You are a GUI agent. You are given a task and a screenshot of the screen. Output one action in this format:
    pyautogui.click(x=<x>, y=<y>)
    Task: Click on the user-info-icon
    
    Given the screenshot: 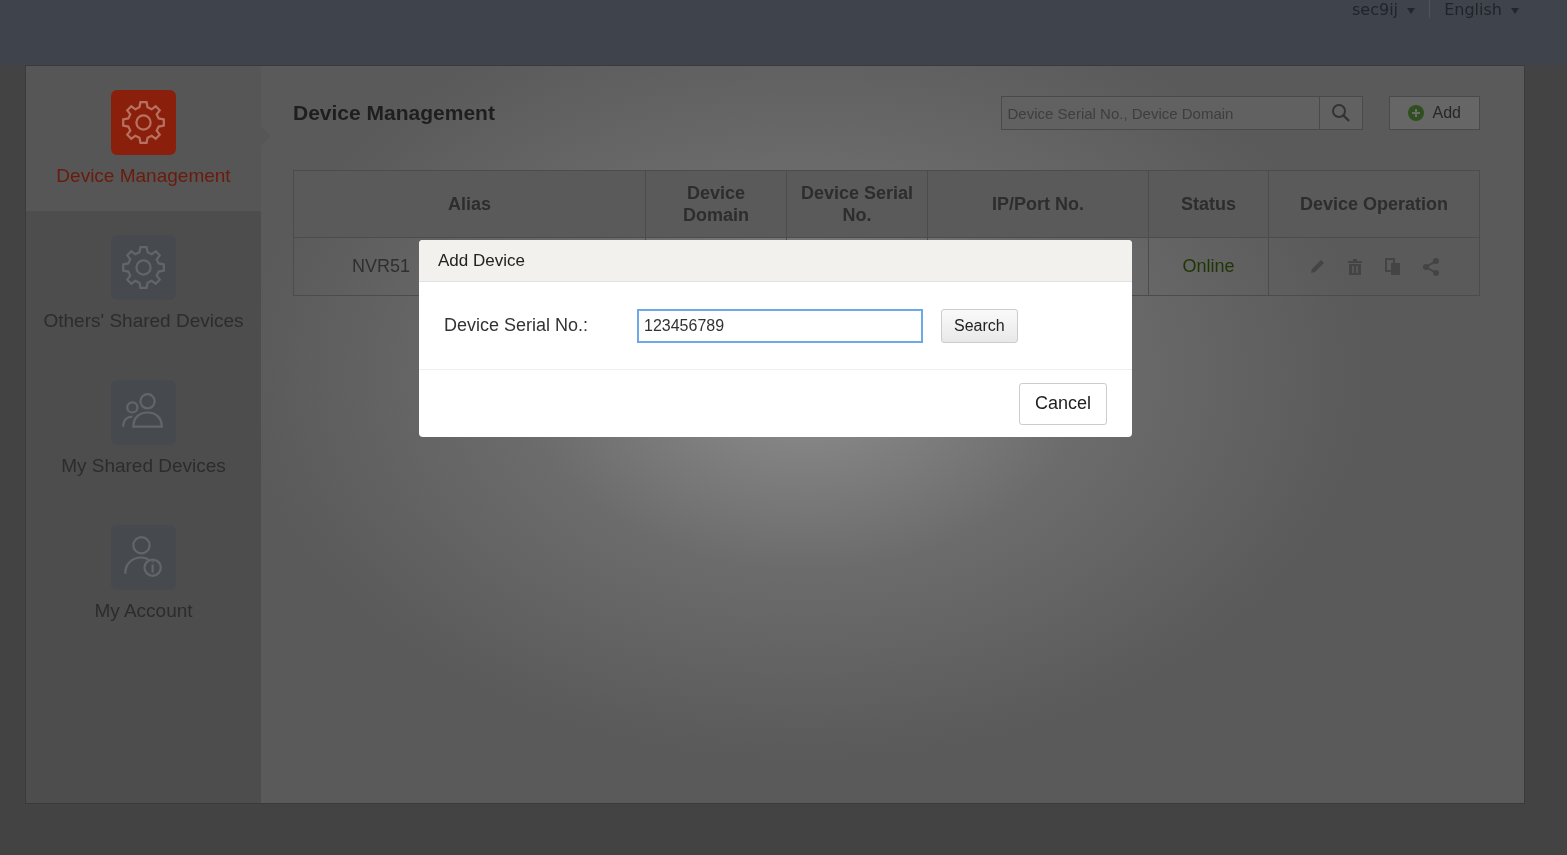 What is the action you would take?
    pyautogui.click(x=143, y=557)
    